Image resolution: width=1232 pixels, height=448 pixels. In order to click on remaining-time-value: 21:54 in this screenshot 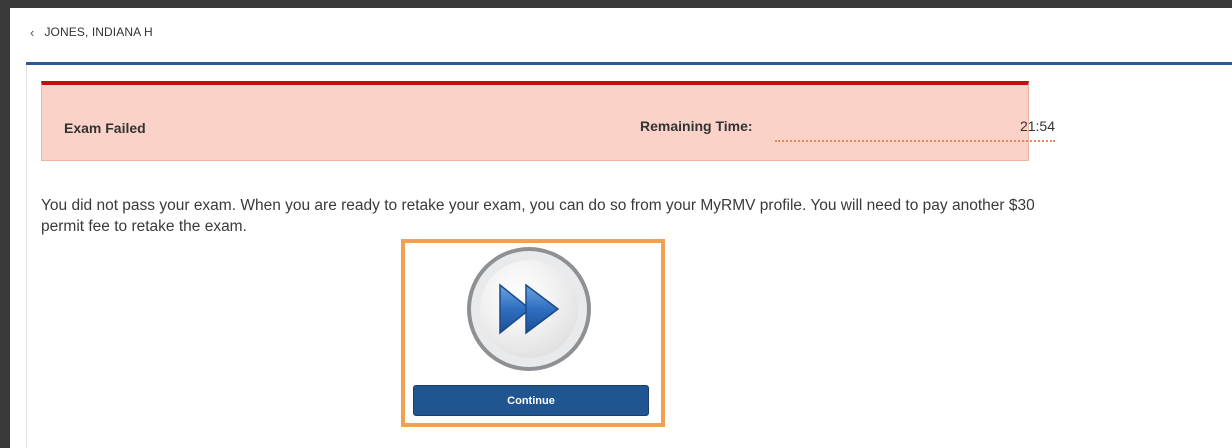, I will do `click(915, 130)`.